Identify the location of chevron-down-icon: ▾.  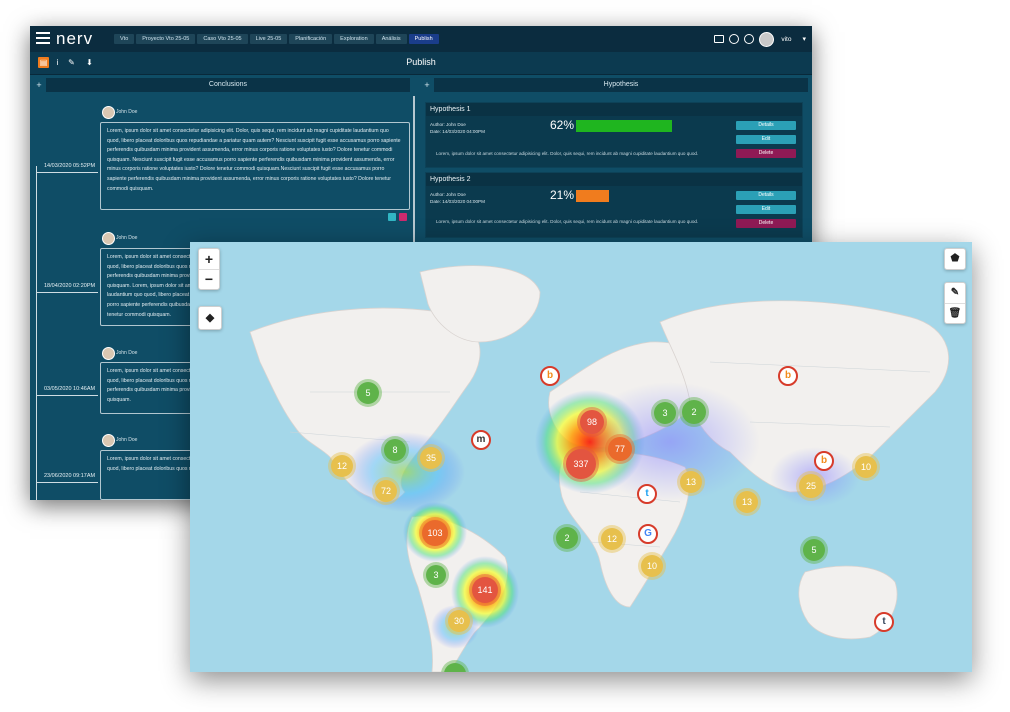
(804, 39).